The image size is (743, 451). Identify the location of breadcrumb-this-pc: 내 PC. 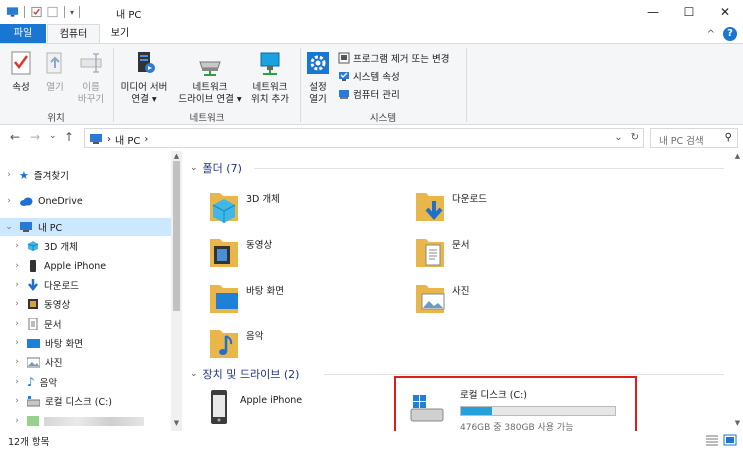
(127, 139).